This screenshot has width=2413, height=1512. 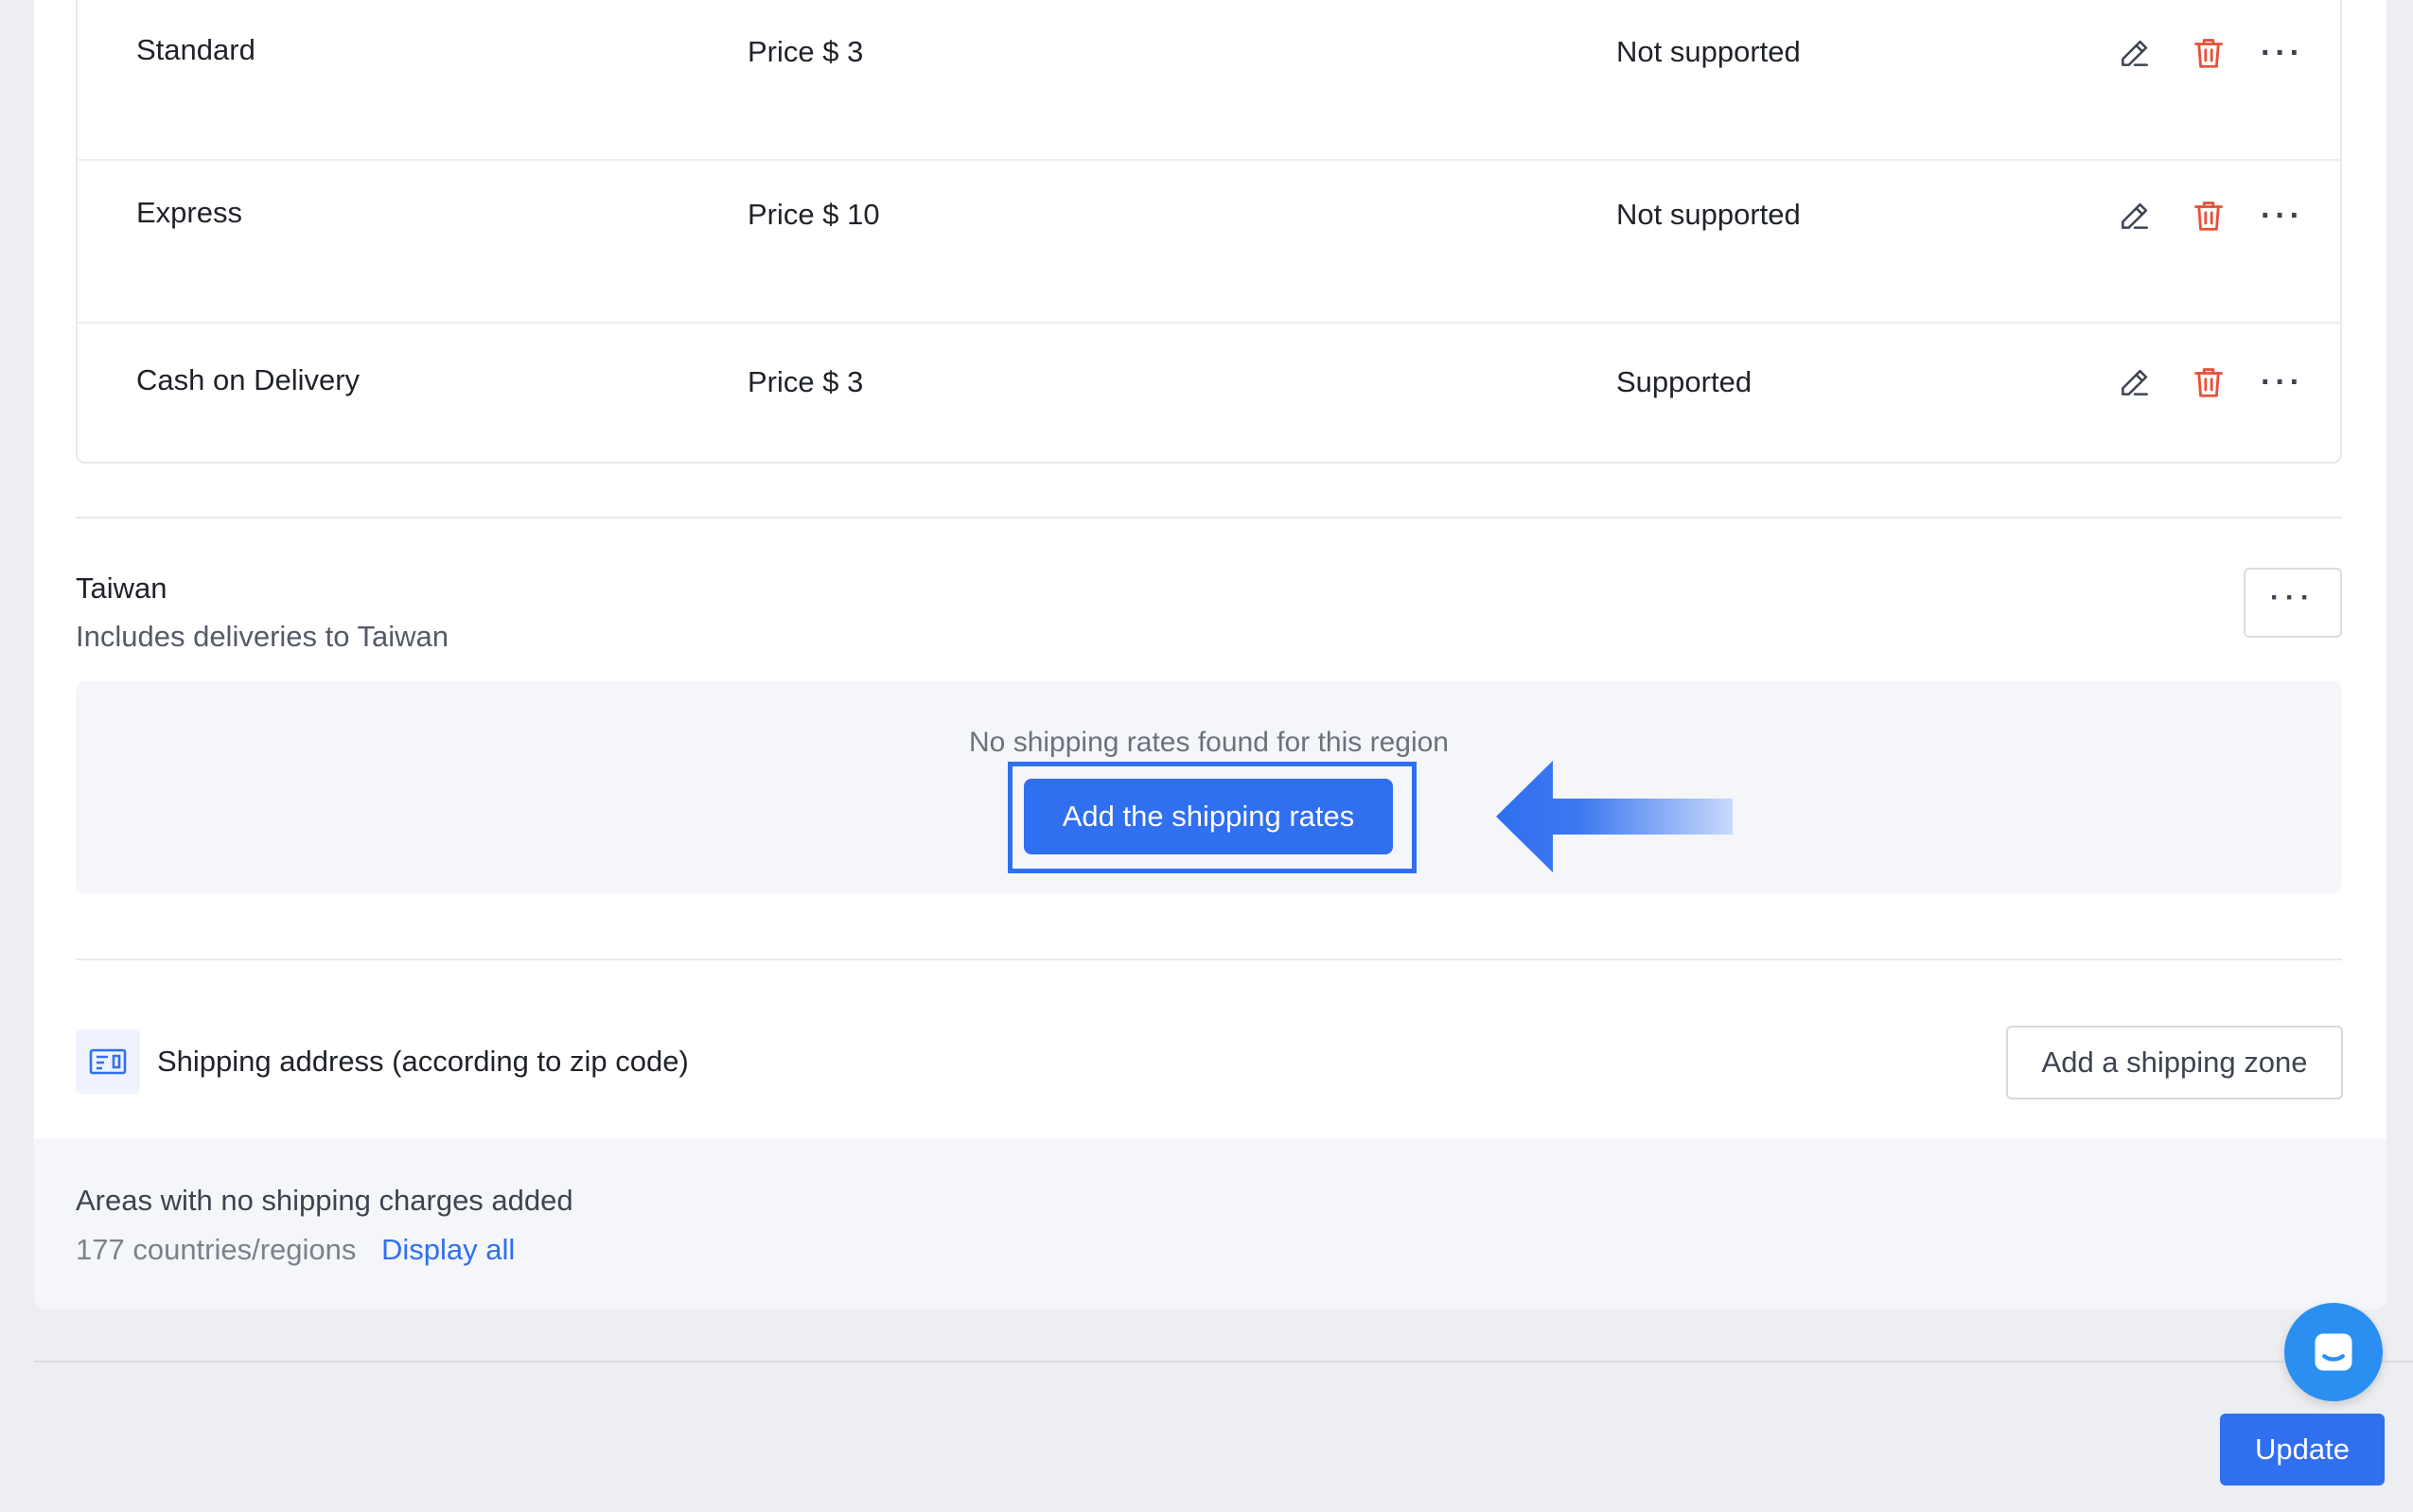 What do you see at coordinates (448, 1250) in the screenshot?
I see `display-all-link: Display all` at bounding box center [448, 1250].